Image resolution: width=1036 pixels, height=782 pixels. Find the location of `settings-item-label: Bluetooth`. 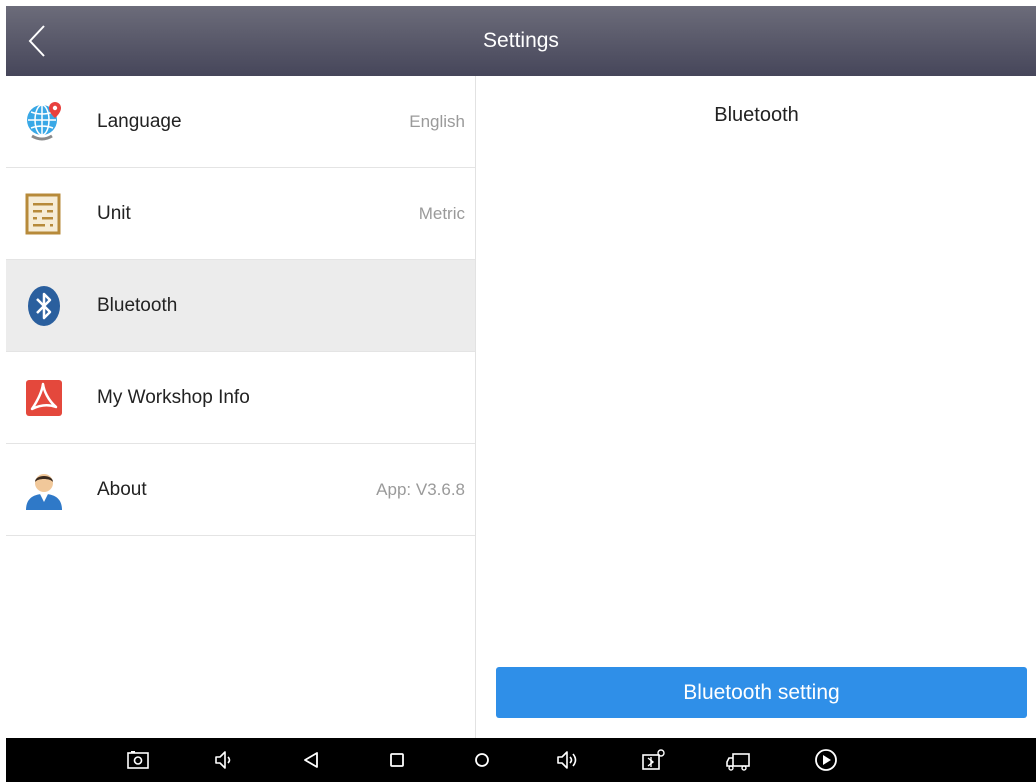

settings-item-label: Bluetooth is located at coordinates (137, 305).